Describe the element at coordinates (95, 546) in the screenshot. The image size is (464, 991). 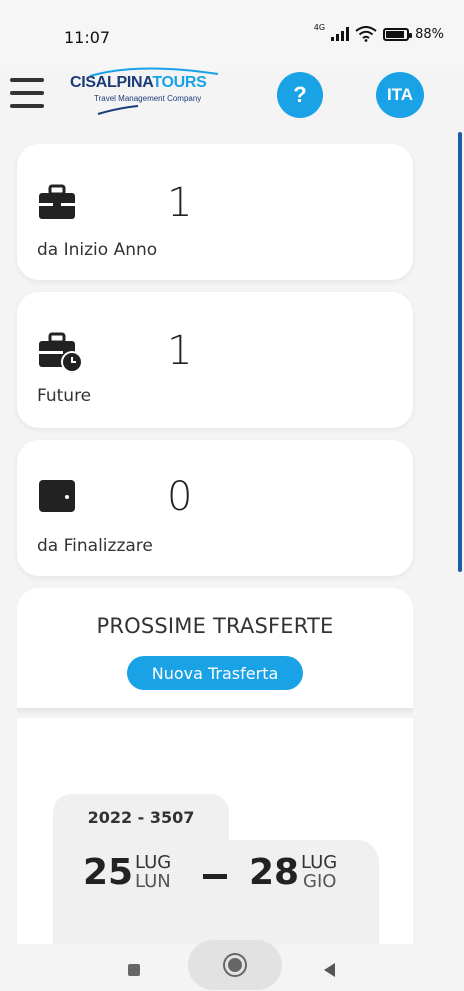
I see `stat-label: da Finalizzare` at that location.